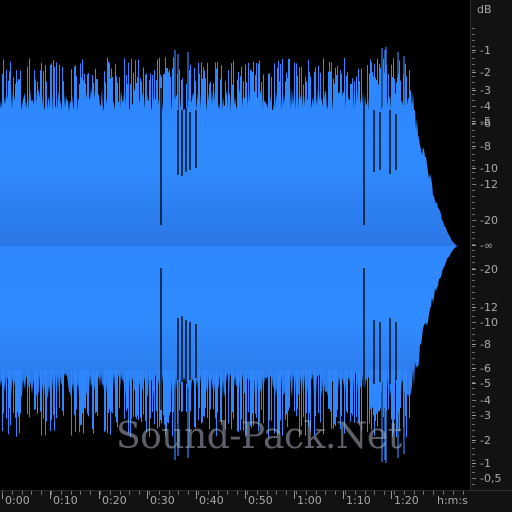  What do you see at coordinates (162, 500) in the screenshot?
I see `time-tick-label: 0:30` at bounding box center [162, 500].